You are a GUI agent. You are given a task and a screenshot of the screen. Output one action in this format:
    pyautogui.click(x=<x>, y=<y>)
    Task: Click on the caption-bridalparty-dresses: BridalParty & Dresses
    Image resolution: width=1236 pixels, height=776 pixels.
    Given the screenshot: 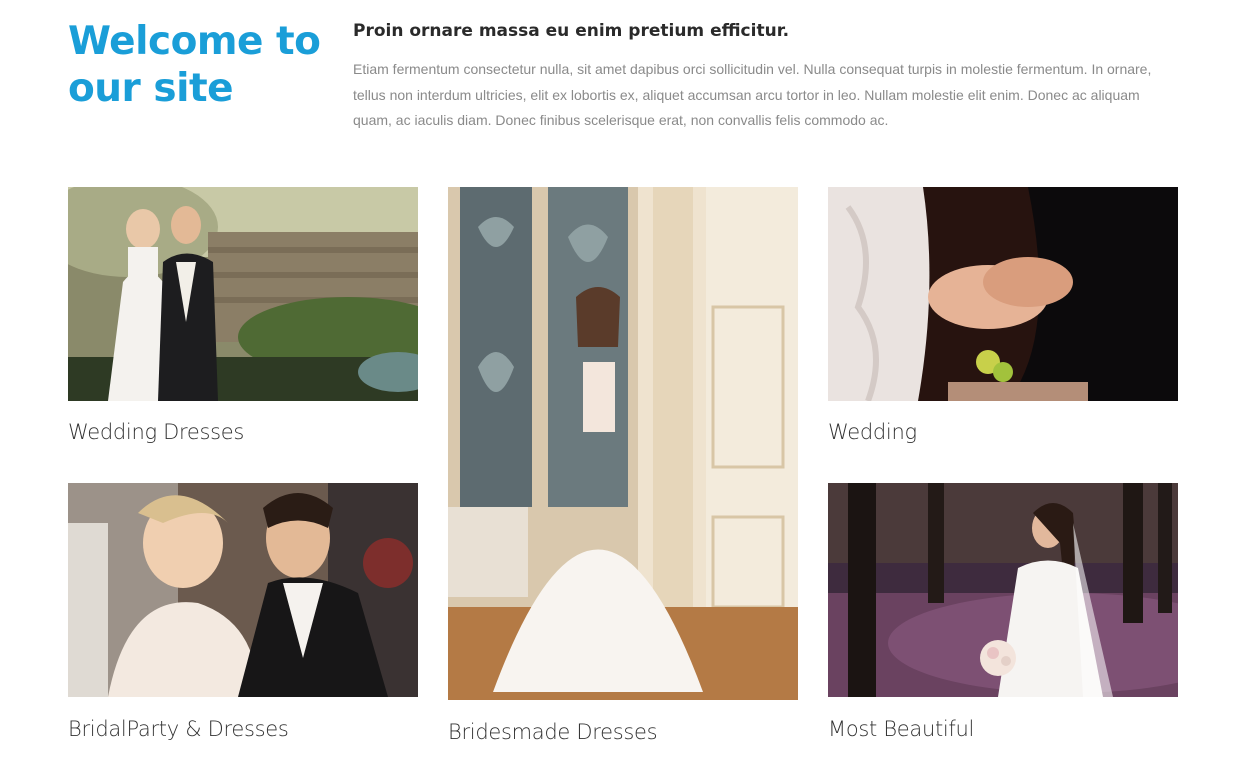 What is the action you would take?
    pyautogui.click(x=178, y=729)
    